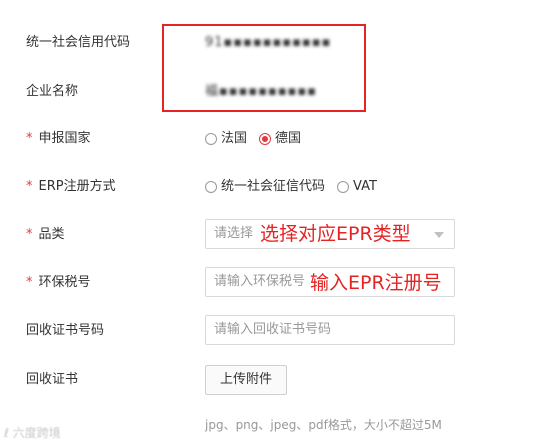 Image resolution: width=537 pixels, height=445 pixels. Describe the element at coordinates (335, 234) in the screenshot. I see `category-annotation: 选择对应EPR类型` at that location.